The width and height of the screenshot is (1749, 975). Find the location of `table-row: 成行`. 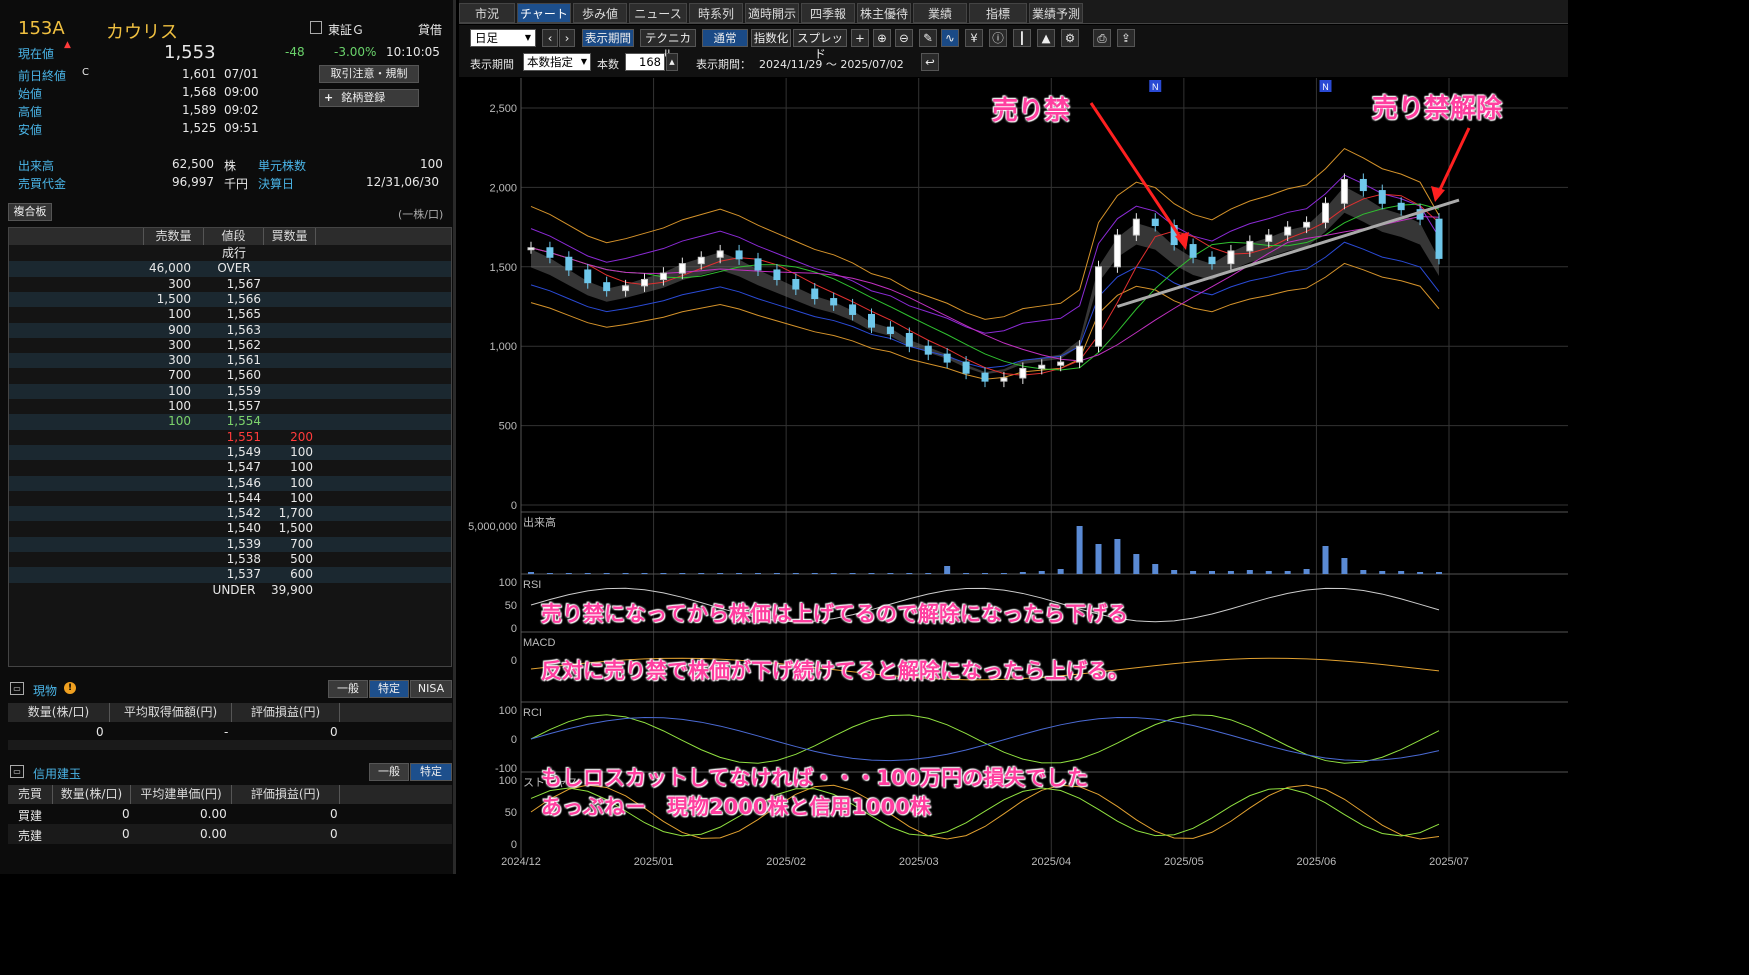

table-row: 成行 is located at coordinates (230, 253).